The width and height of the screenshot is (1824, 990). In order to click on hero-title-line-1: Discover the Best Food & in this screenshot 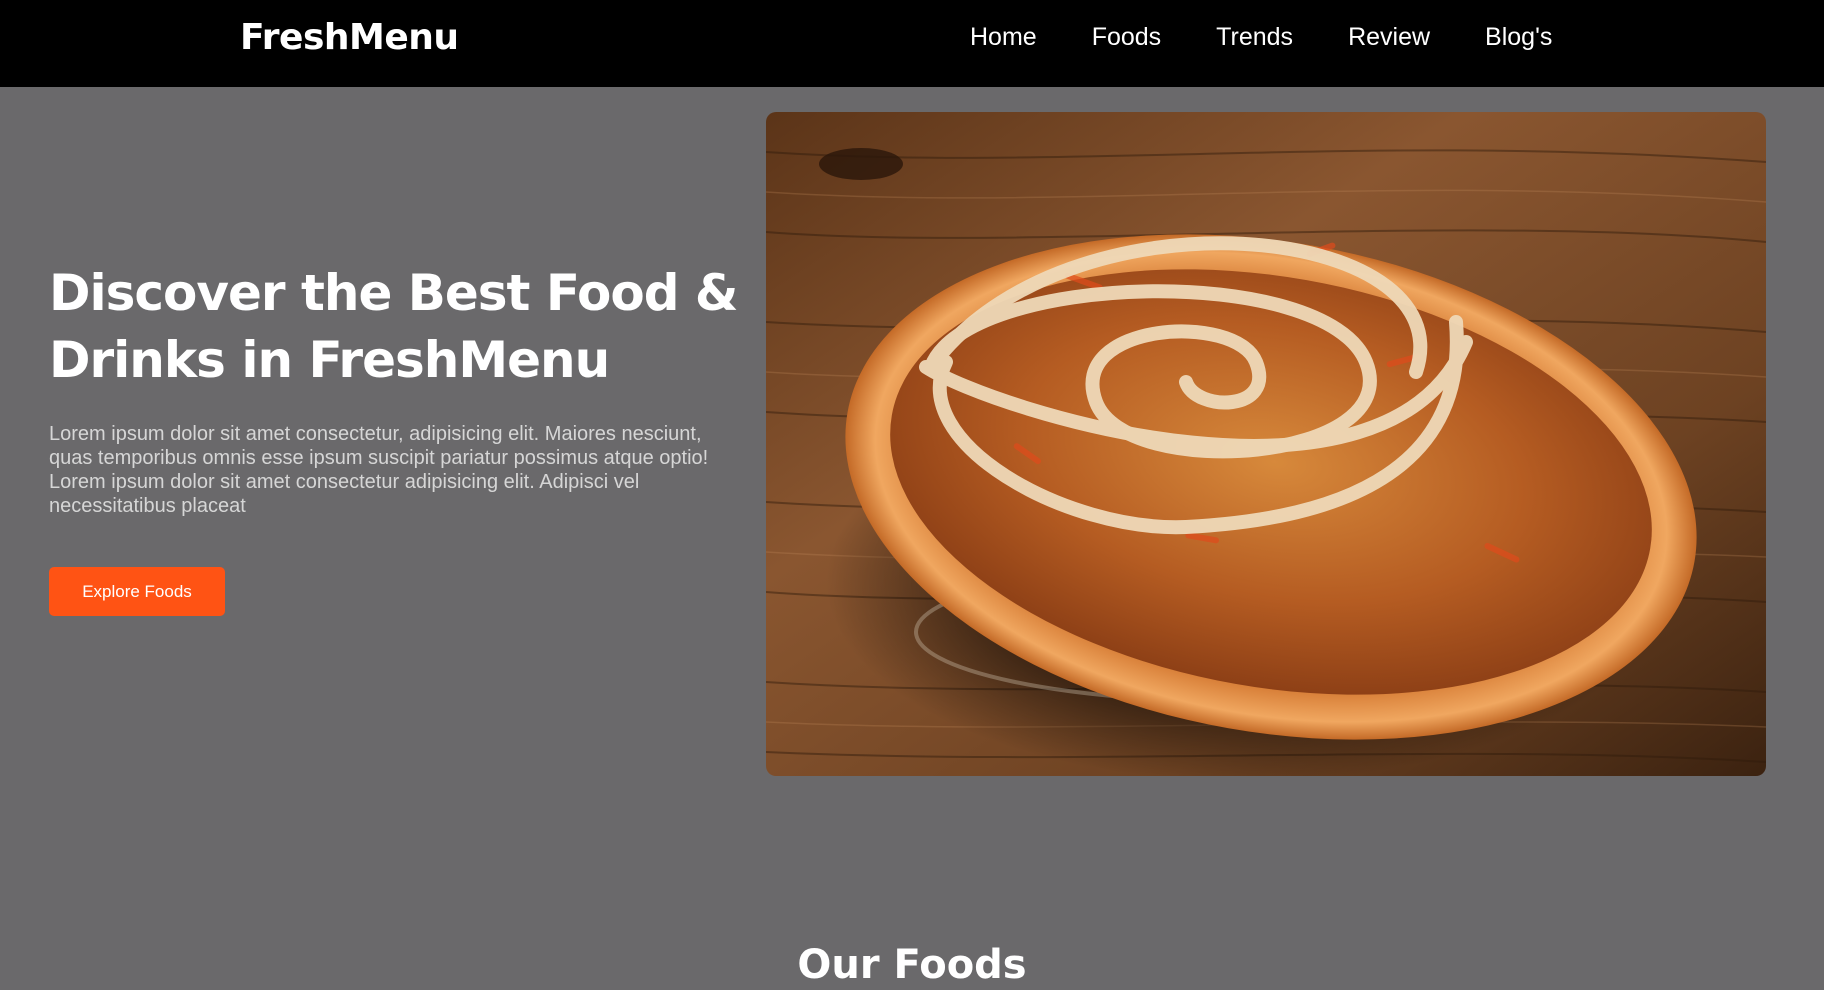, I will do `click(393, 293)`.